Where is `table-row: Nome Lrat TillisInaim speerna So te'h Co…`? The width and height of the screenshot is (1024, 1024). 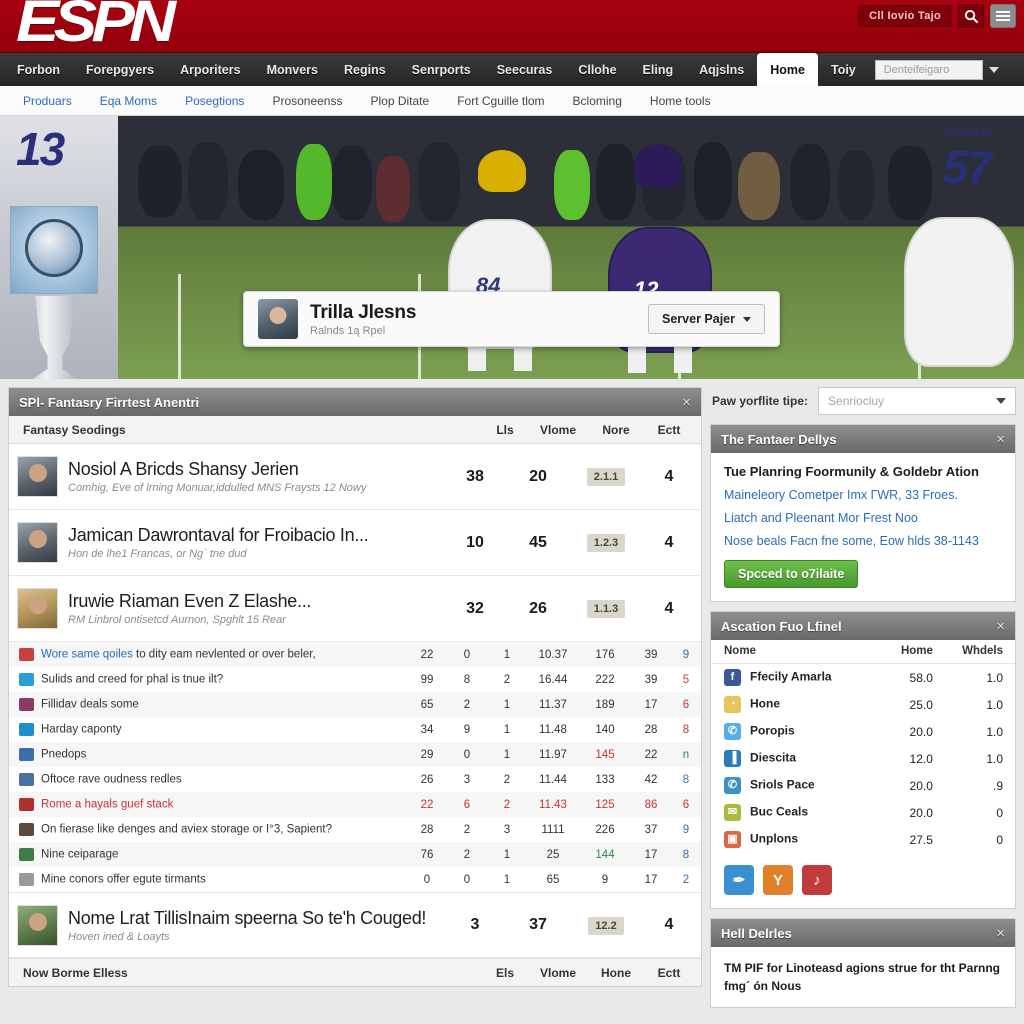
table-row: Nome Lrat TillisInaim speerna So te'h Co… is located at coordinates (355, 925).